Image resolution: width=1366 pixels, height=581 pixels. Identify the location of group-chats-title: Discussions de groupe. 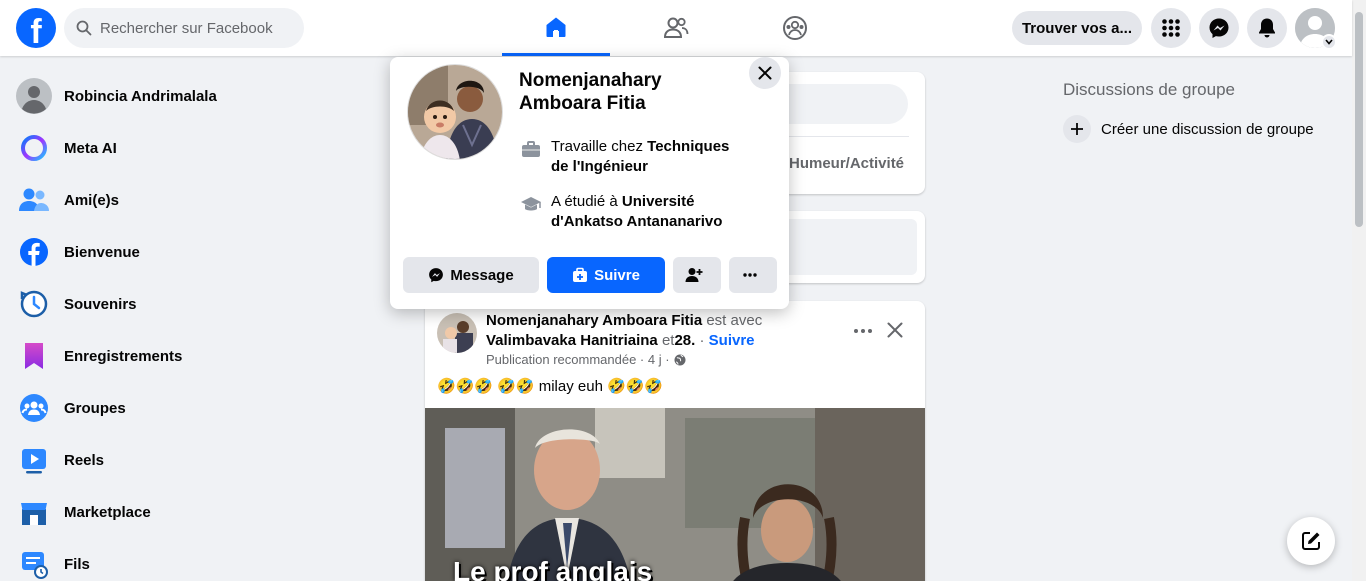
(1149, 89).